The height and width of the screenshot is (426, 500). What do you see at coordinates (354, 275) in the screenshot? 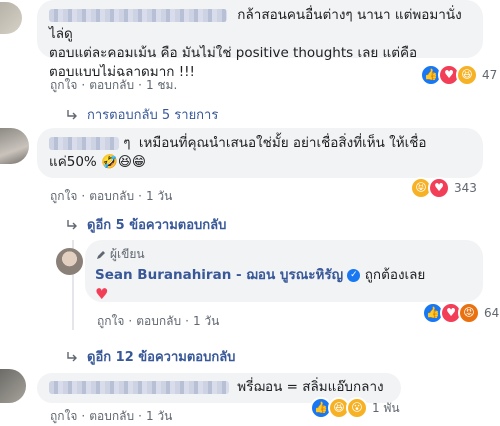
I see `verified-icon: ✓` at bounding box center [354, 275].